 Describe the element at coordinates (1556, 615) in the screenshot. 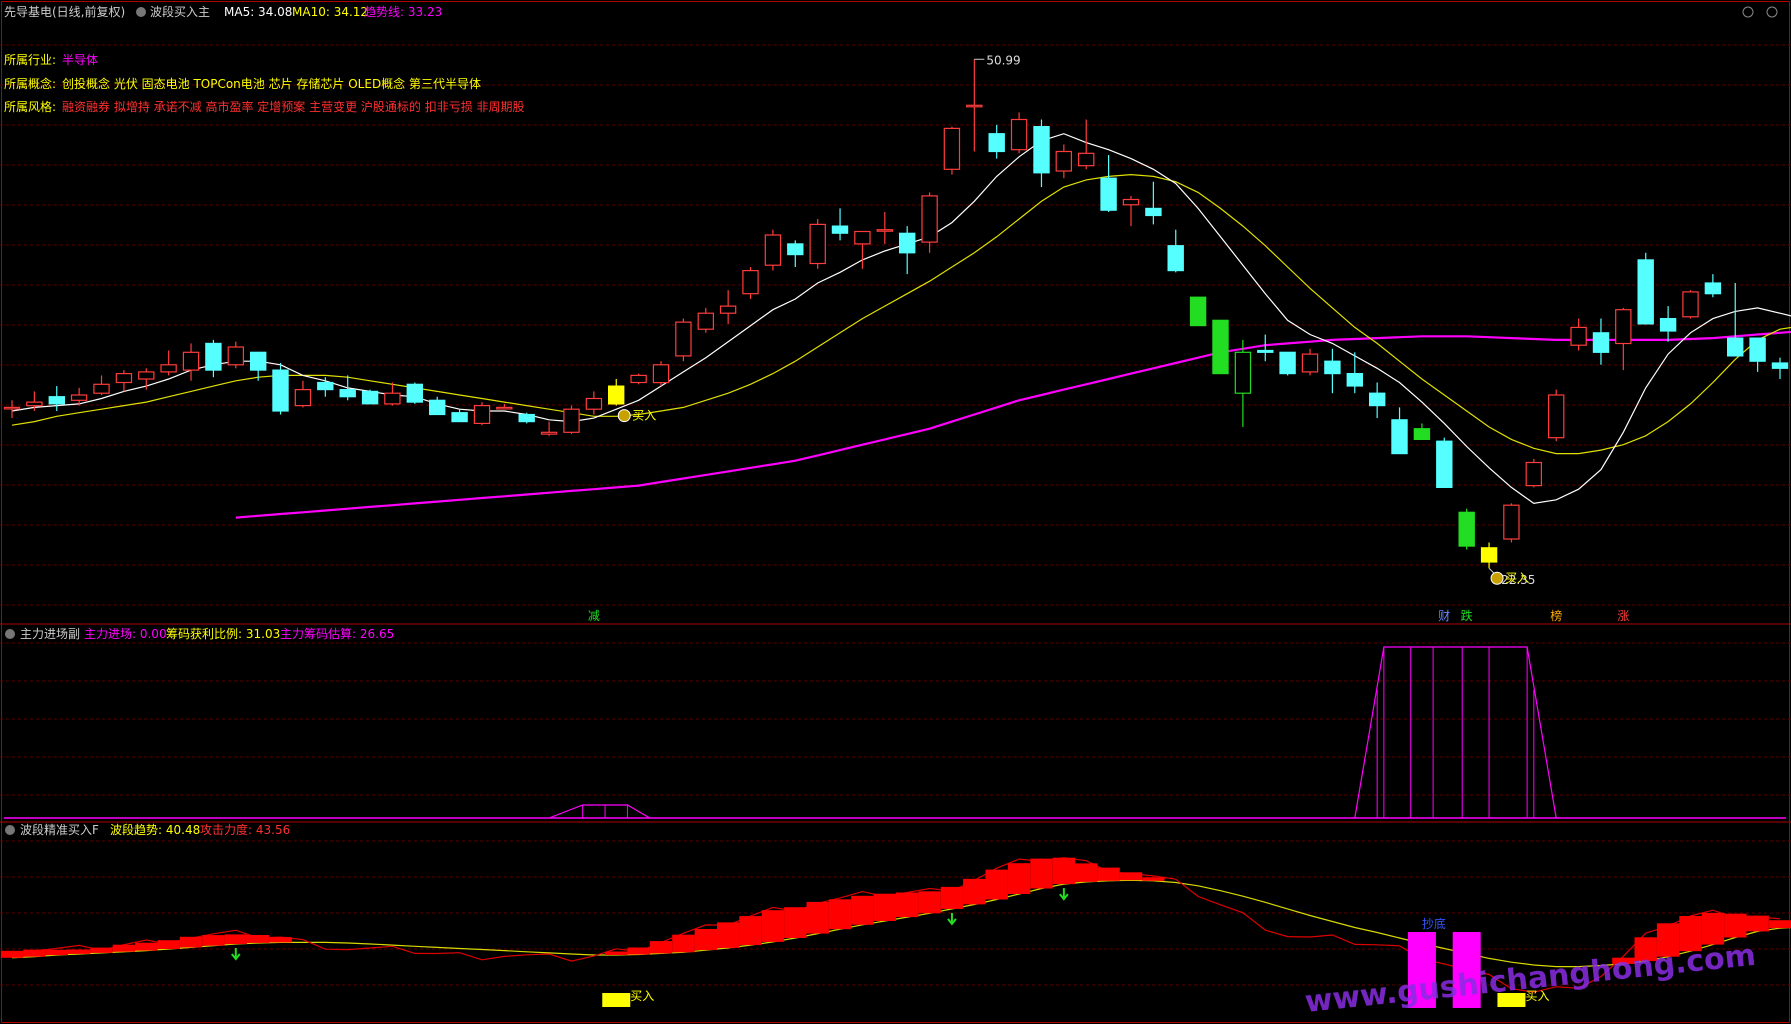

I see `event-tag: 榜` at that location.